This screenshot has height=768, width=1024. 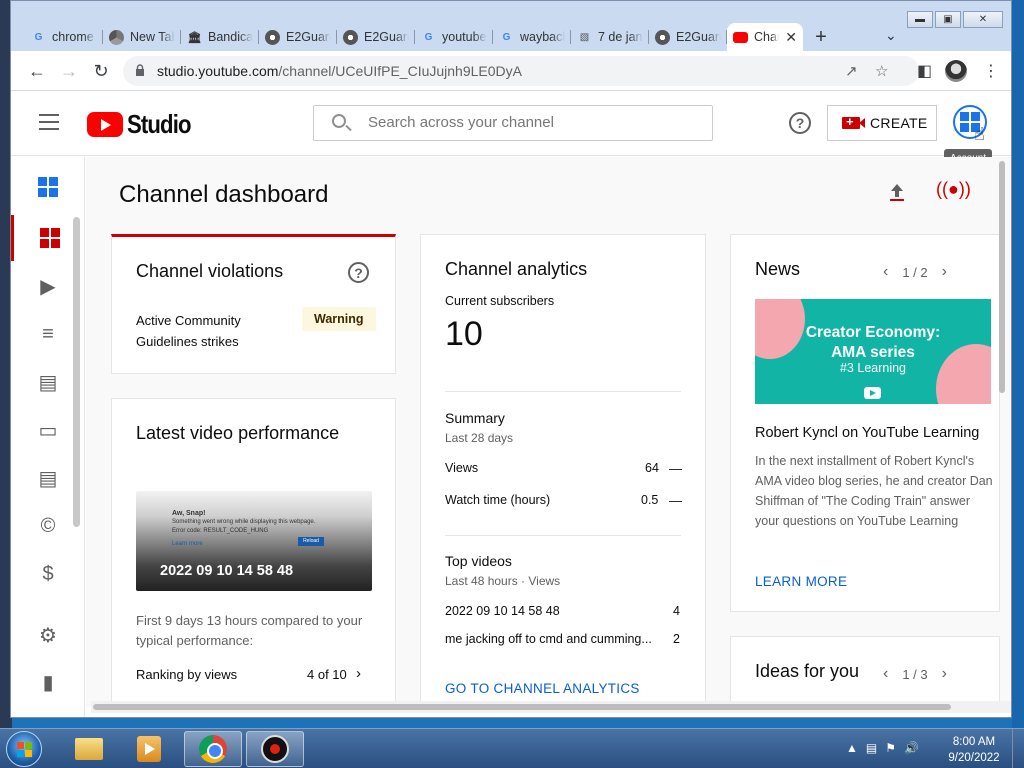 What do you see at coordinates (48, 478) in the screenshot?
I see `subtitles-icon: ▤` at bounding box center [48, 478].